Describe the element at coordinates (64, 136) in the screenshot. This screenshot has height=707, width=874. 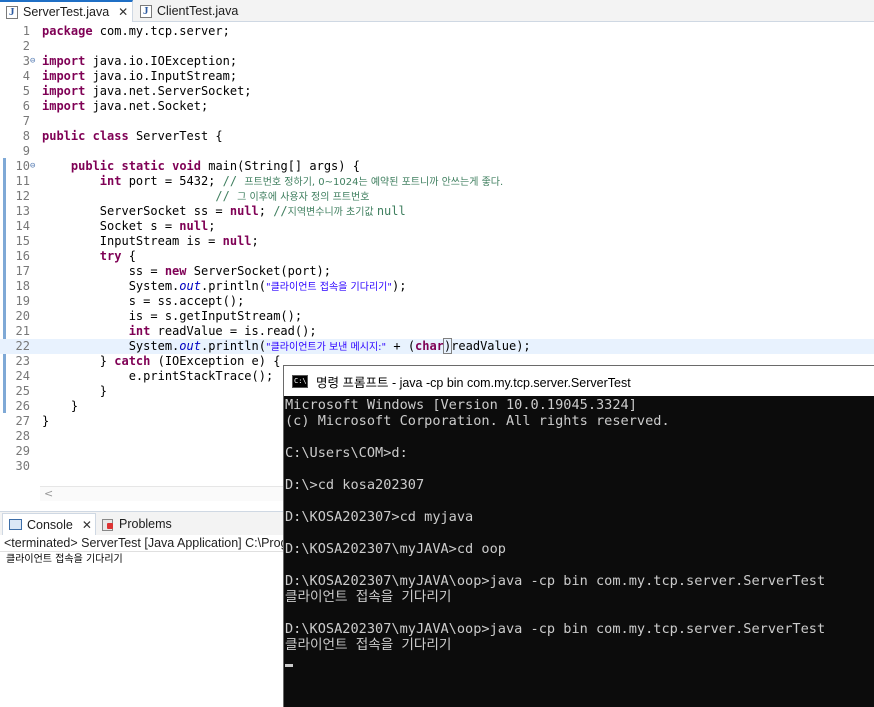
I see `code-token: public` at that location.